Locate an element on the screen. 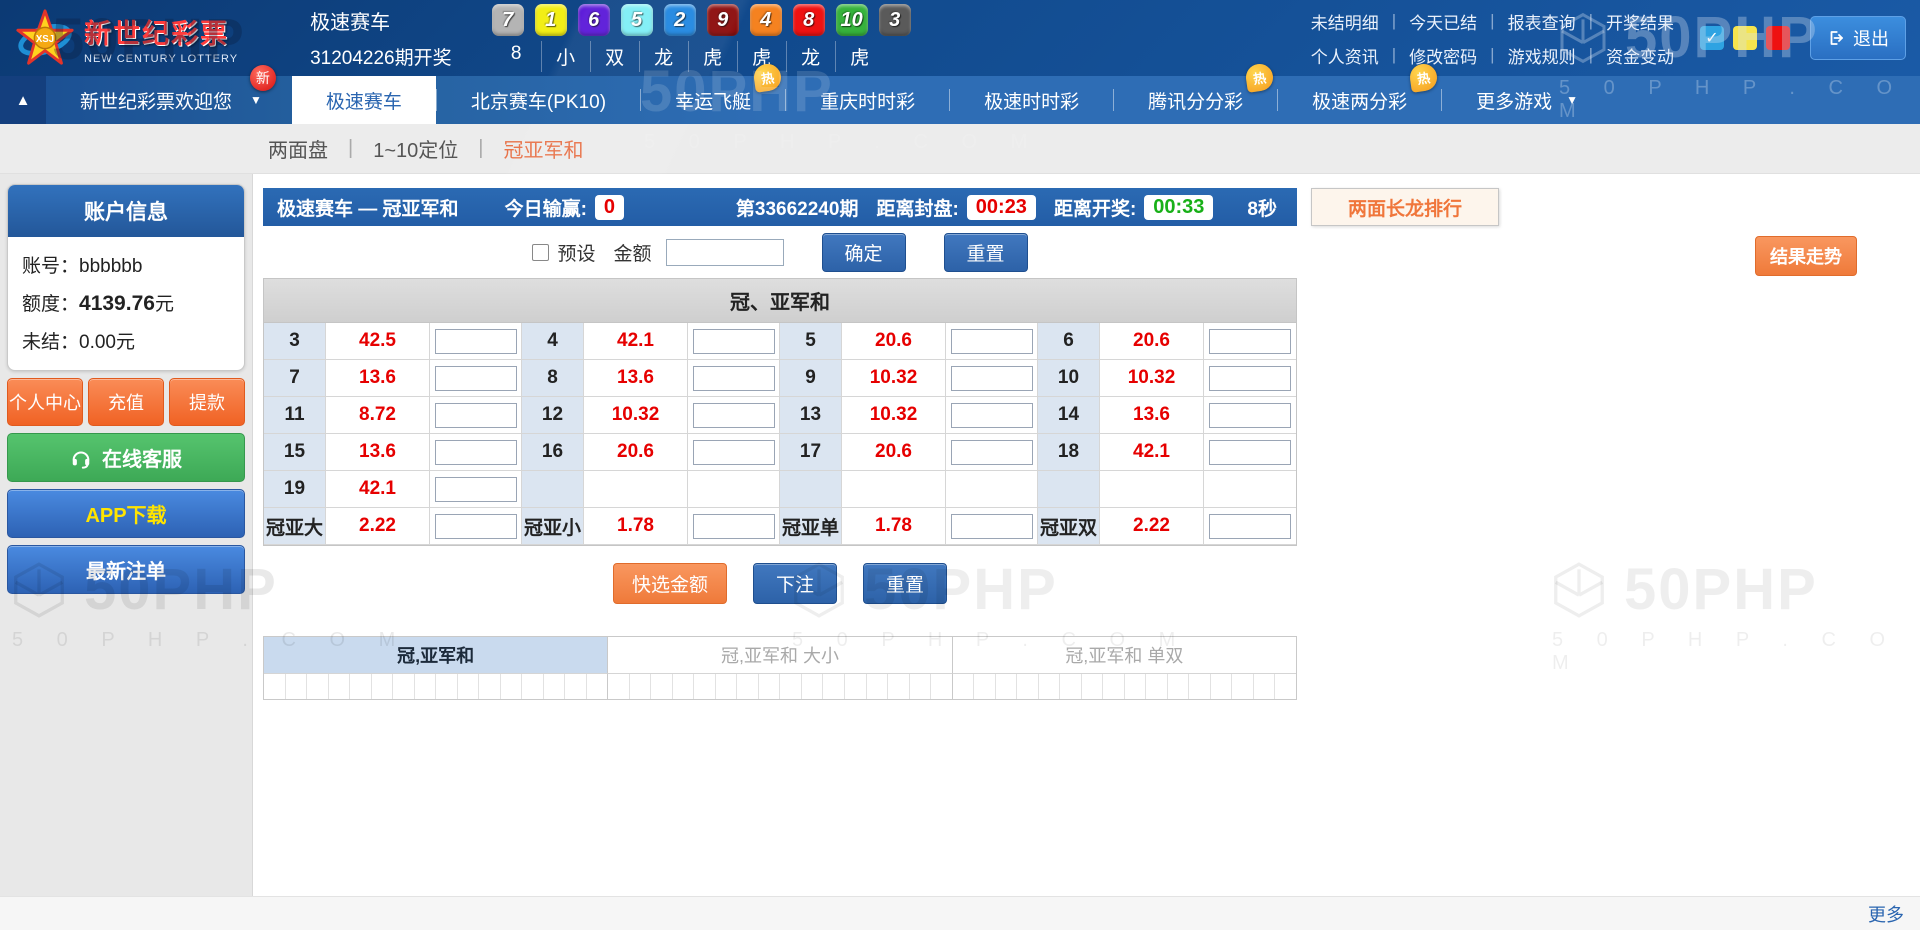  site-subtitle: NEW CENTURY LOTTERY is located at coordinates (161, 58).